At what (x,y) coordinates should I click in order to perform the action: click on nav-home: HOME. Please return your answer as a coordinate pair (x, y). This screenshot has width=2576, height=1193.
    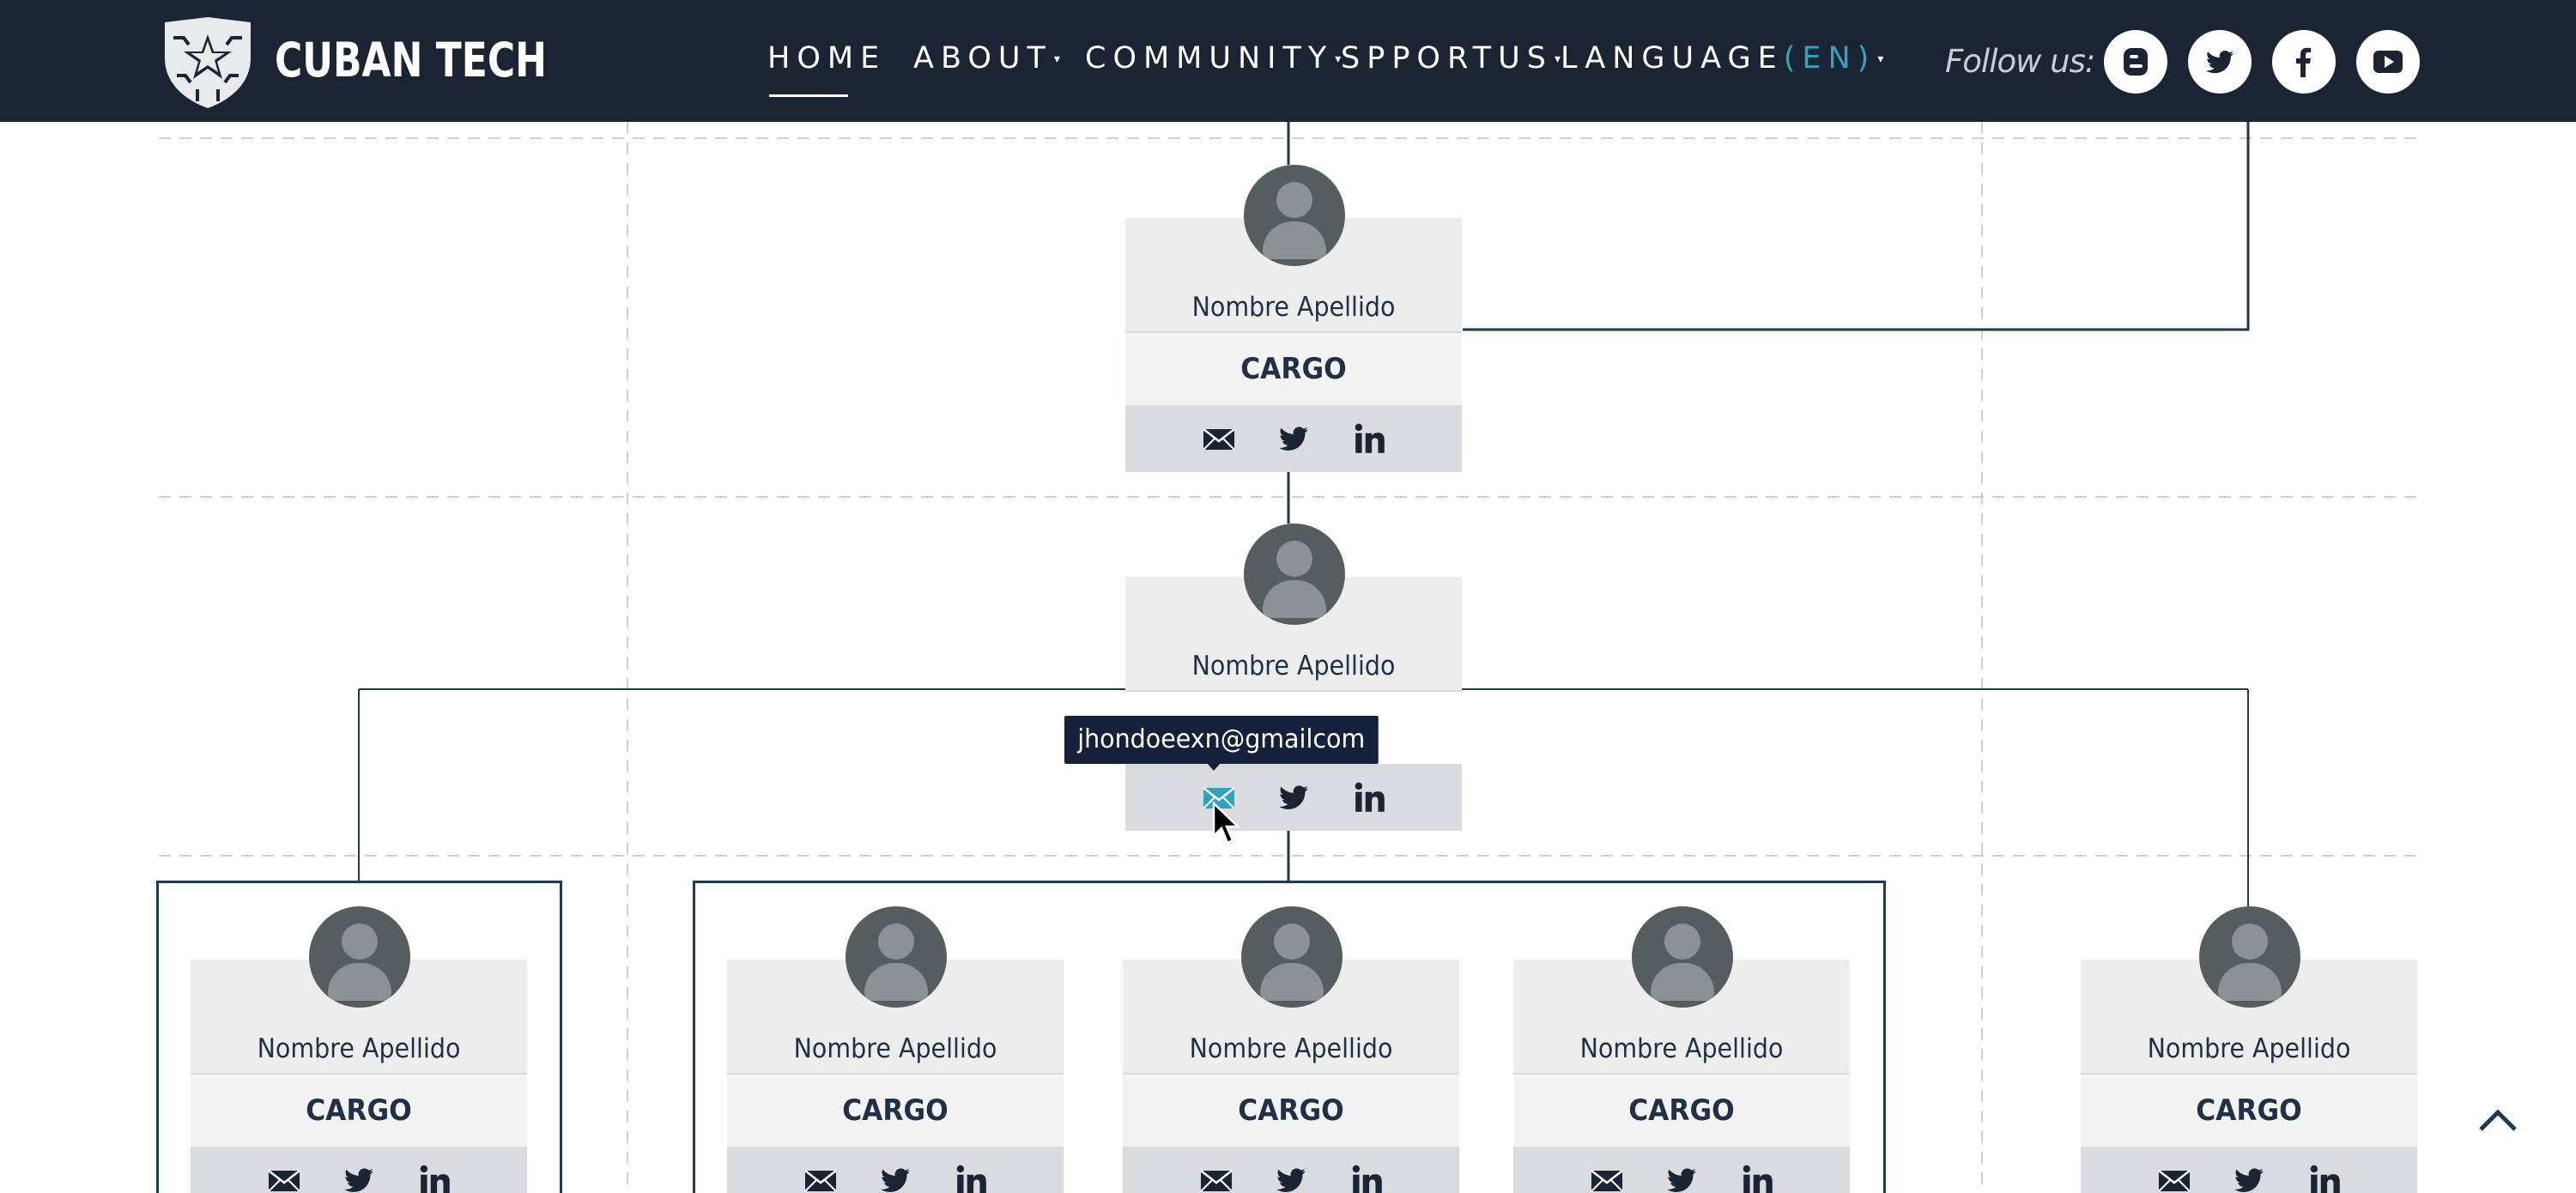
    Looking at the image, I should click on (826, 58).